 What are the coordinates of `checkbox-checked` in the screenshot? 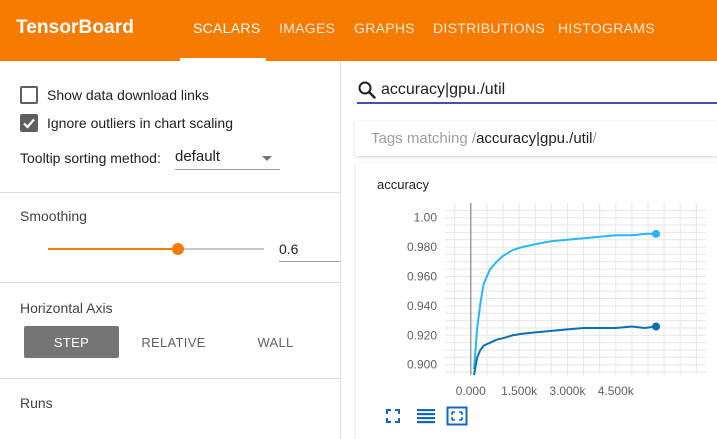 It's located at (29, 123).